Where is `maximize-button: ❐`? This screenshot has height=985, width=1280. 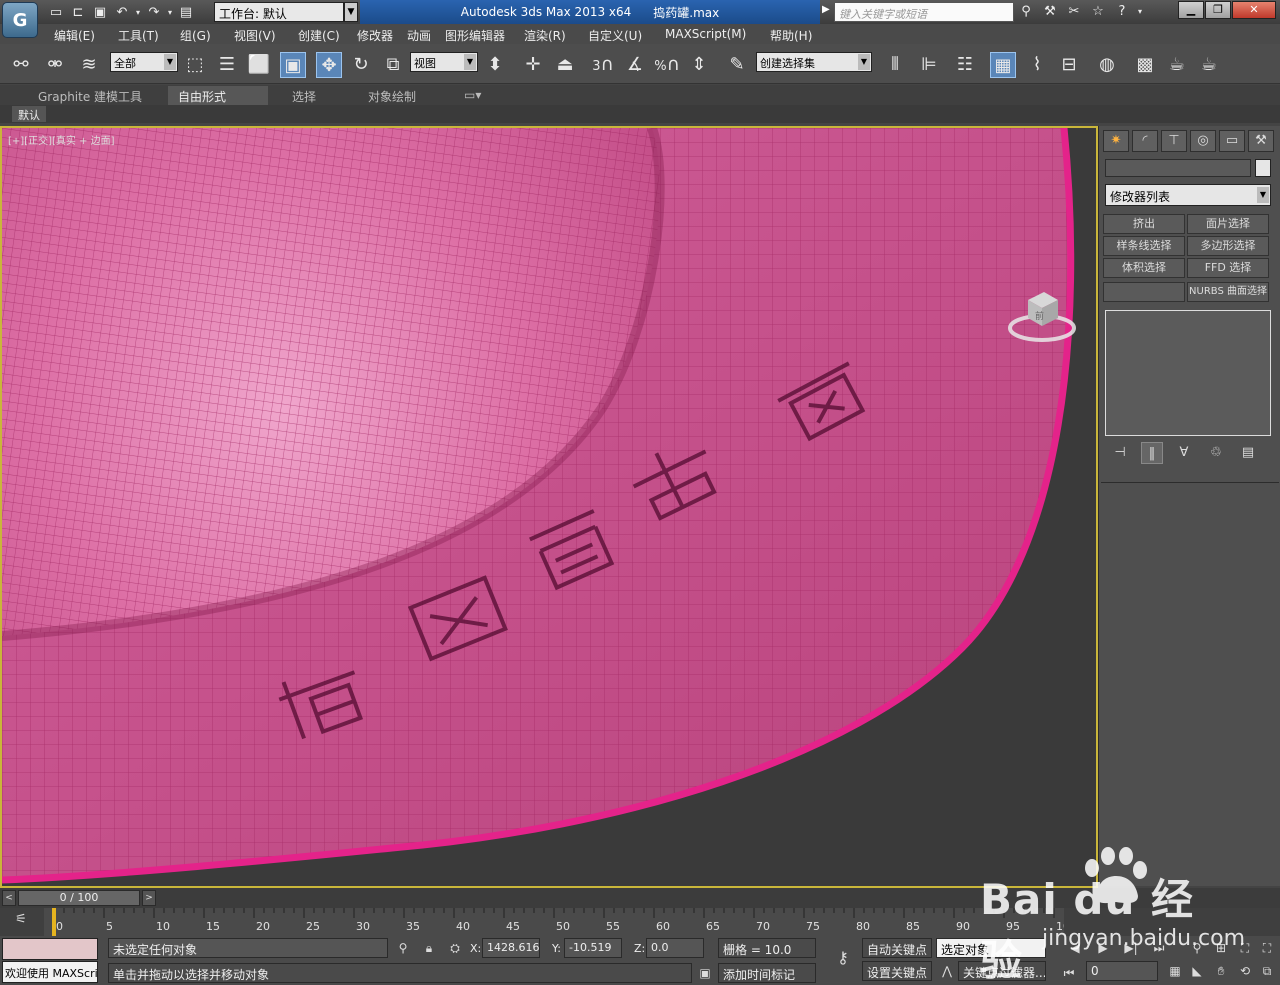 maximize-button: ❐ is located at coordinates (1218, 10).